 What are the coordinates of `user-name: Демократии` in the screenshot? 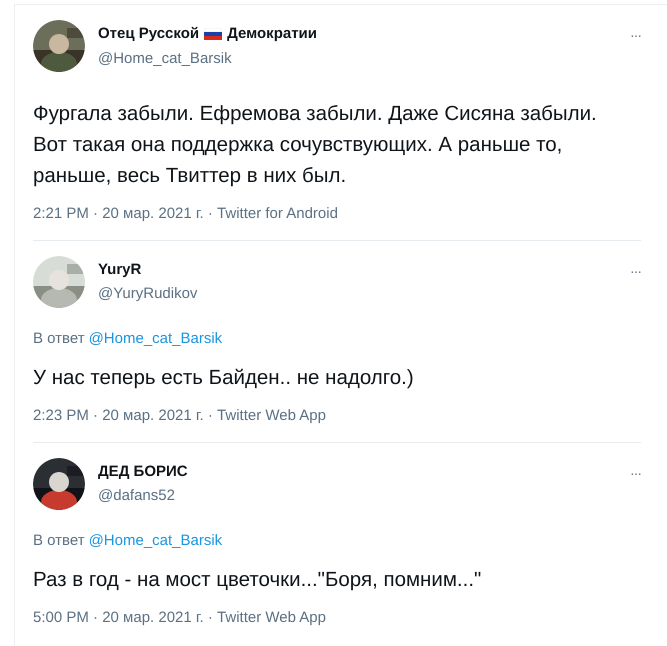 It's located at (272, 34).